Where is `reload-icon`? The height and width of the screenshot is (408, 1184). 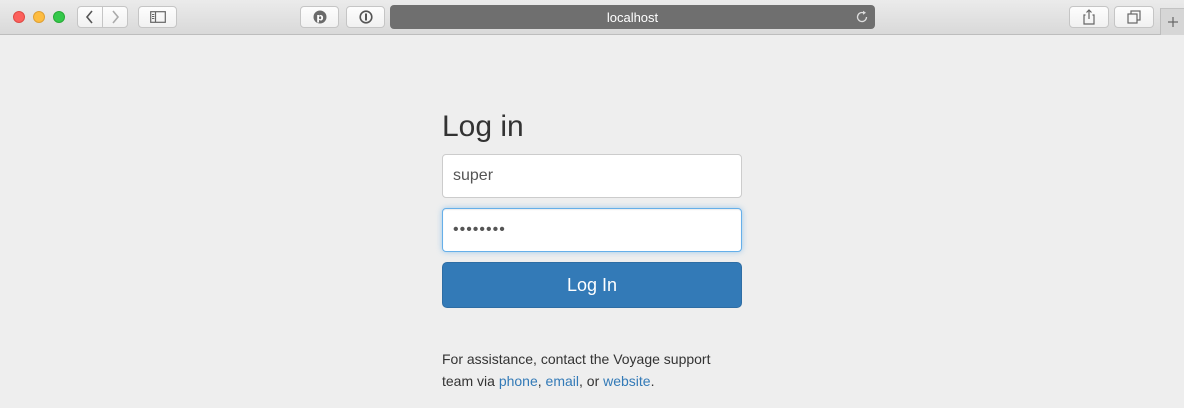 reload-icon is located at coordinates (862, 17).